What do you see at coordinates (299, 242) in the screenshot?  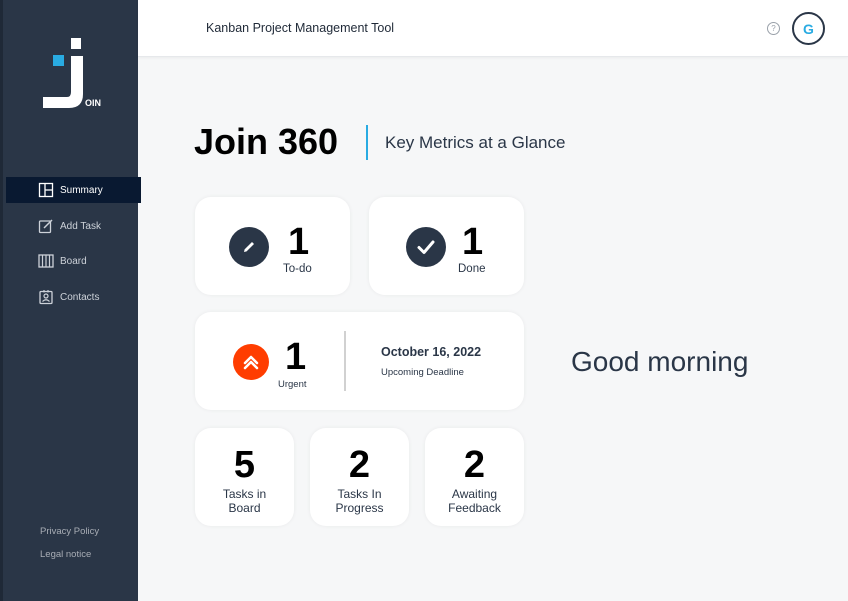 I see `todo-count: 1` at bounding box center [299, 242].